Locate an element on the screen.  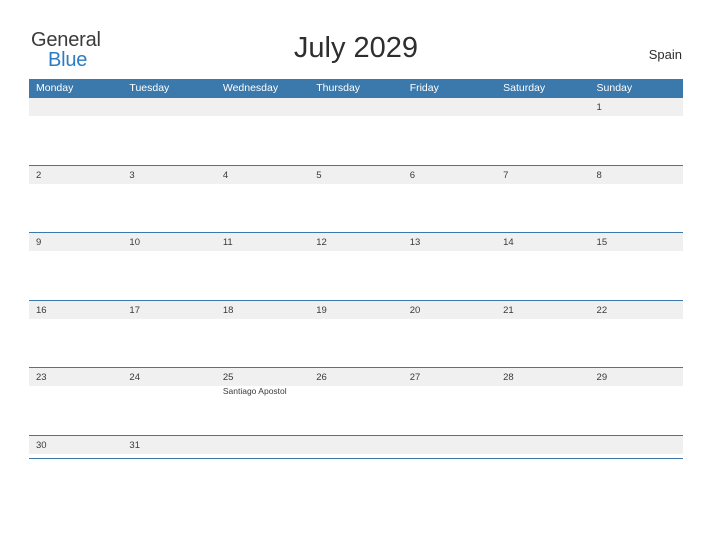
day-number: 11 is located at coordinates (227, 242).